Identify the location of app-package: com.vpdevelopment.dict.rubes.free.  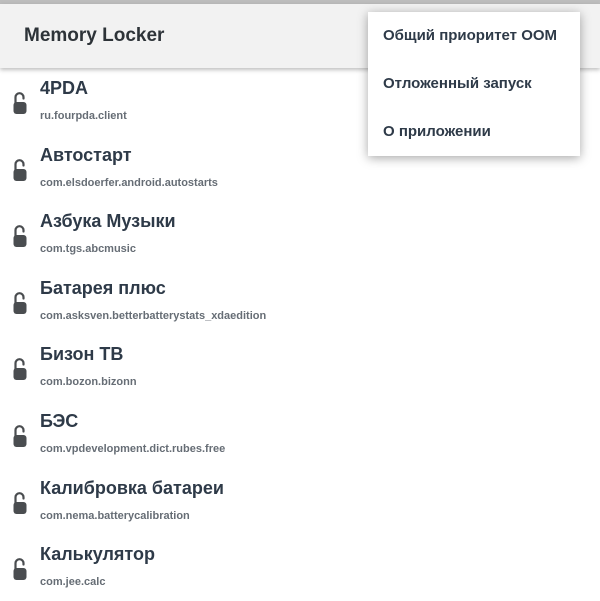
(133, 448).